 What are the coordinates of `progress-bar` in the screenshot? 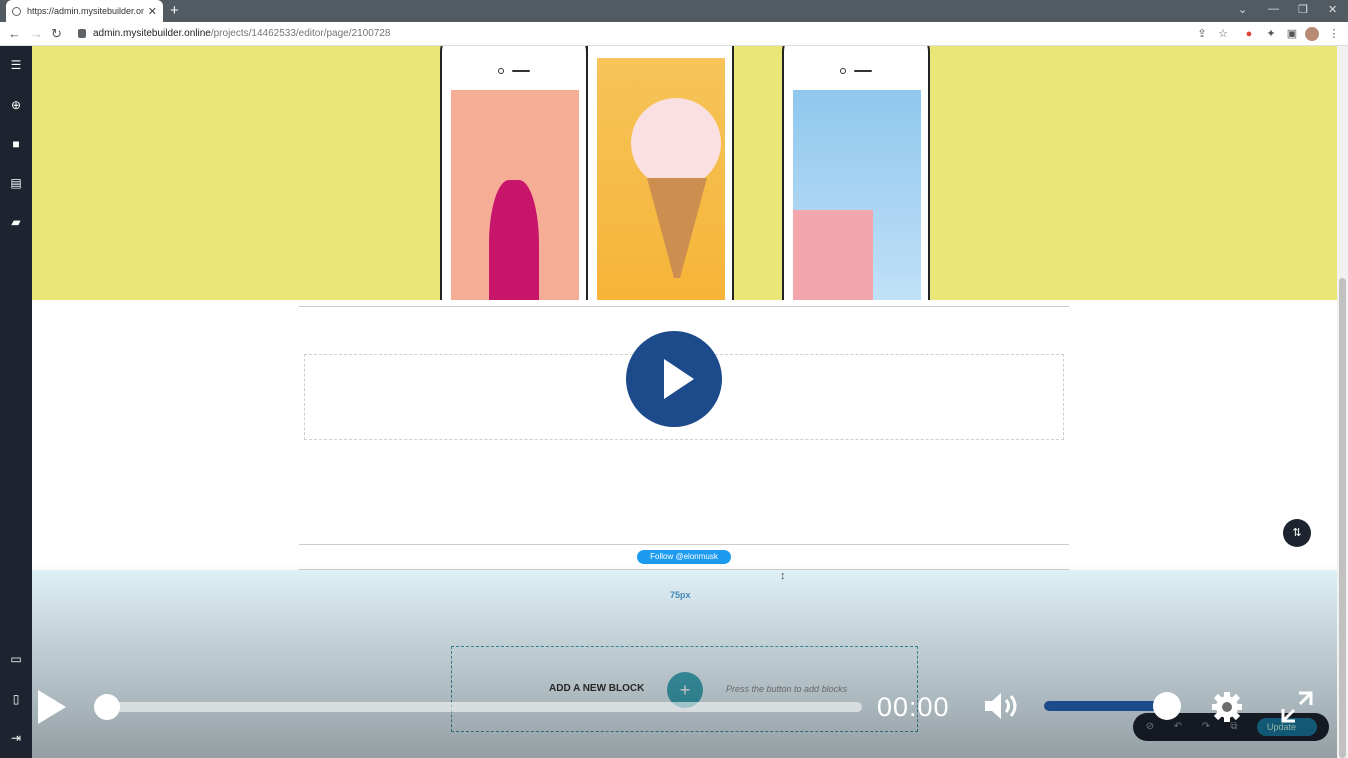 It's located at (484, 707).